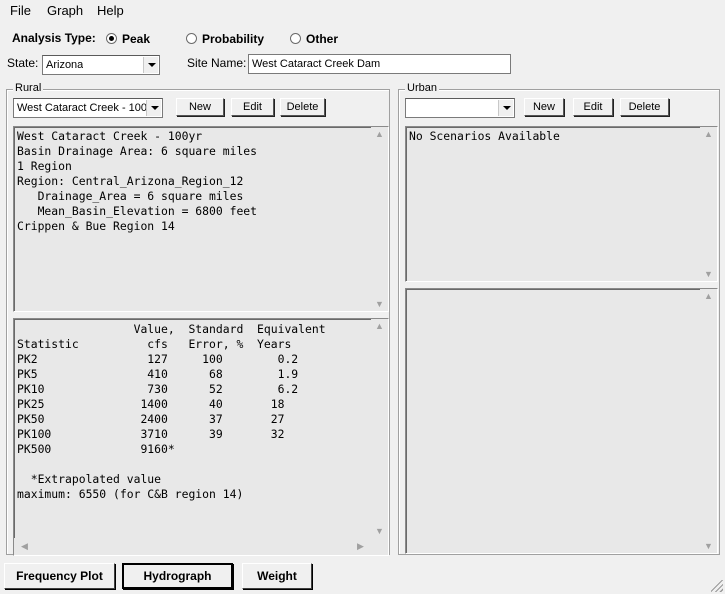  Describe the element at coordinates (24, 546) in the screenshot. I see `scroll-left-icon: ◀` at that location.